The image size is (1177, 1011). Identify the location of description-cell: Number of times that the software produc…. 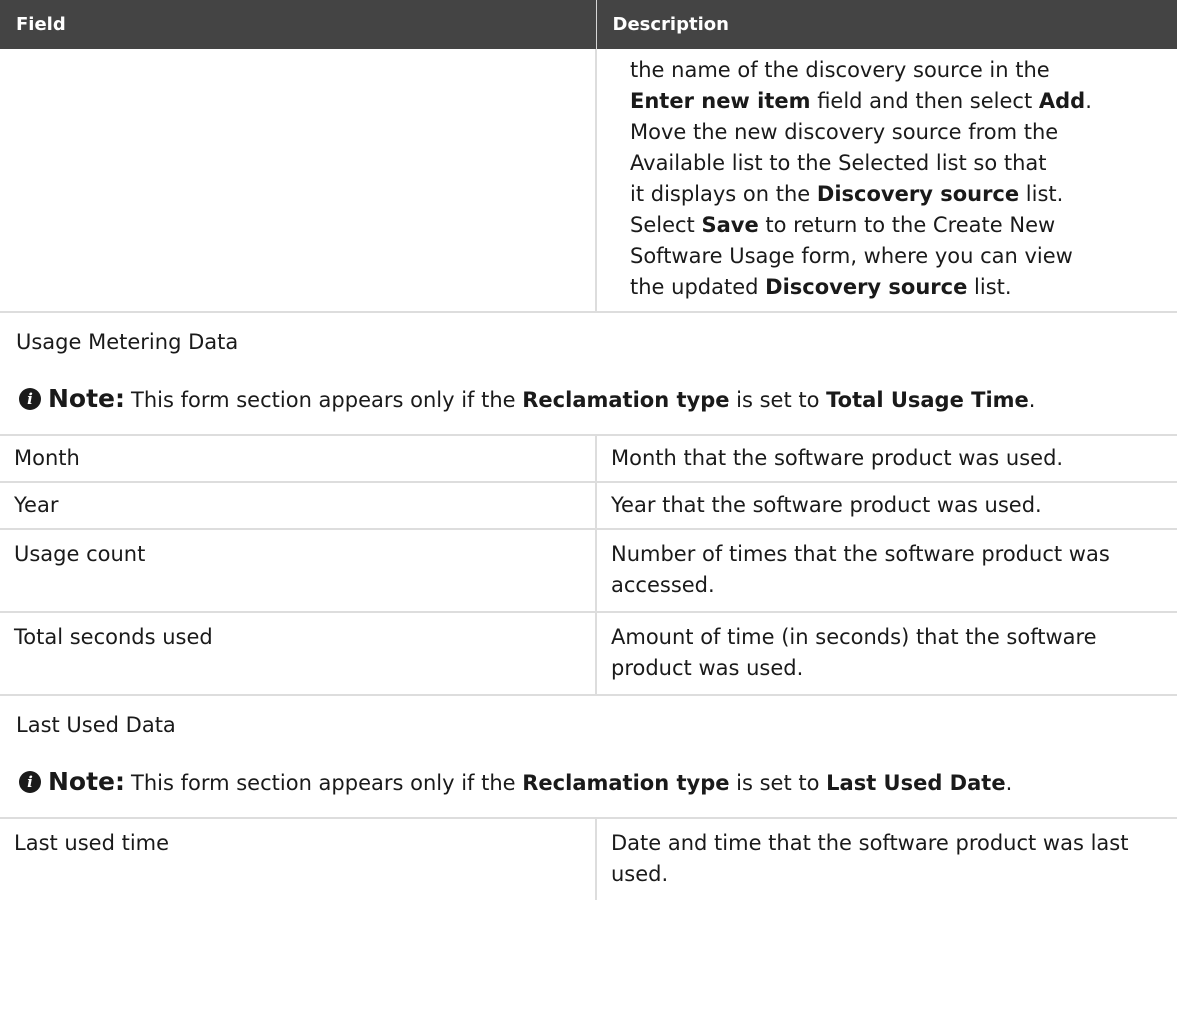
(886, 570).